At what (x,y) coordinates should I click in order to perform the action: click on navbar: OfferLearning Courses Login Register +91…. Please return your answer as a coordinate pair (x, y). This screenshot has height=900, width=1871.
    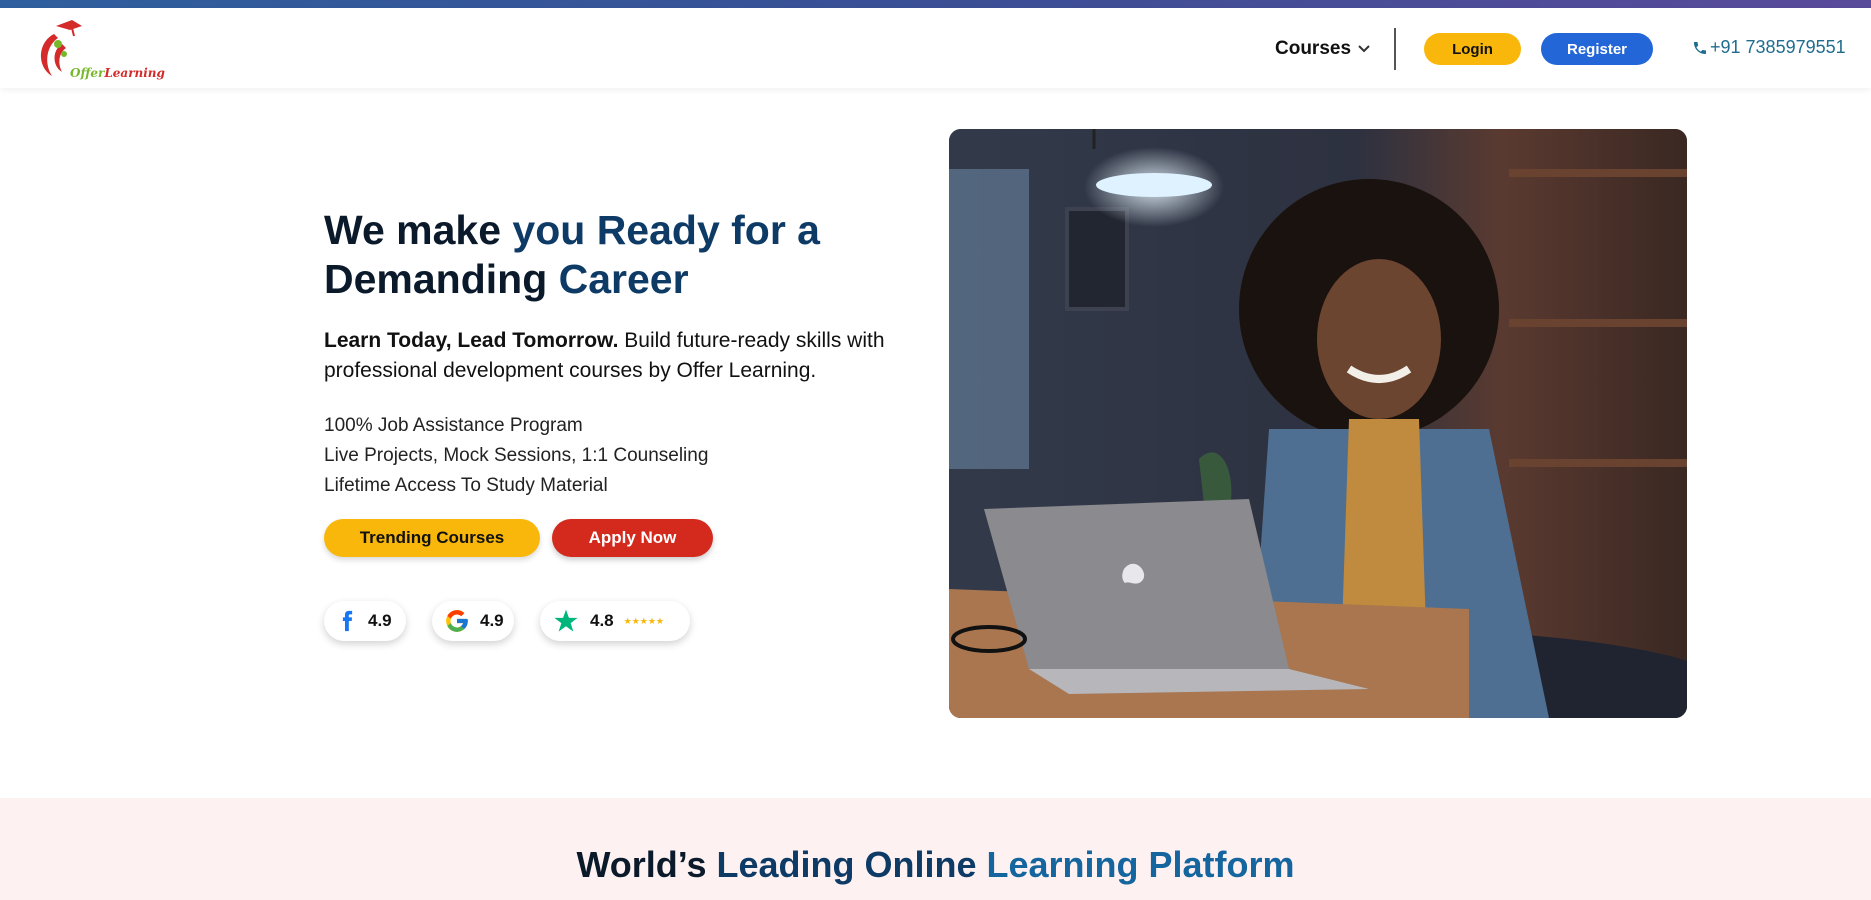
    Looking at the image, I should click on (935, 48).